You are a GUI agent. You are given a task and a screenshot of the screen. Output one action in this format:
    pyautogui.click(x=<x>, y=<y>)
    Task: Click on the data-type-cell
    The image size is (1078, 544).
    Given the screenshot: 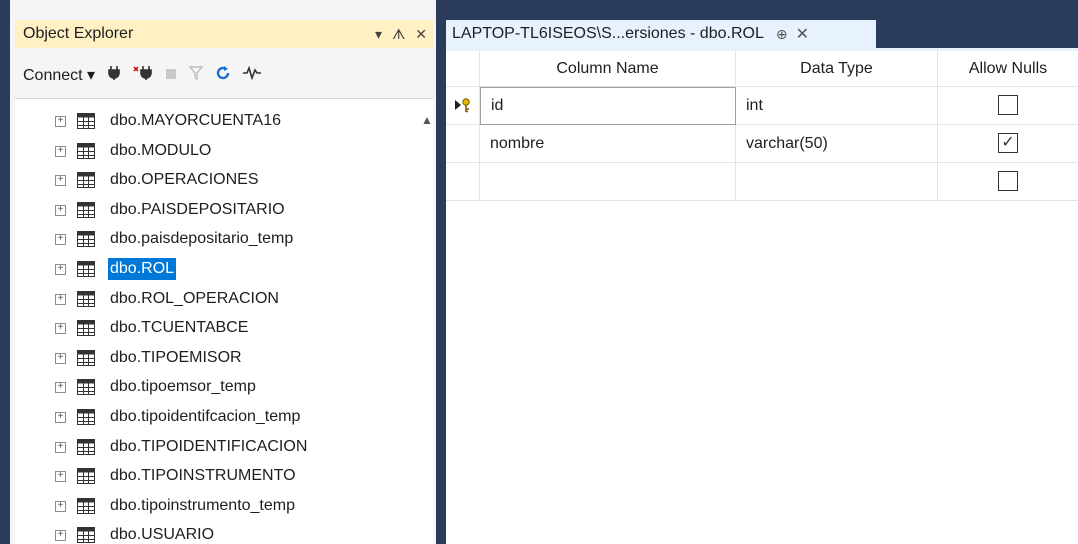 What is the action you would take?
    pyautogui.click(x=837, y=182)
    